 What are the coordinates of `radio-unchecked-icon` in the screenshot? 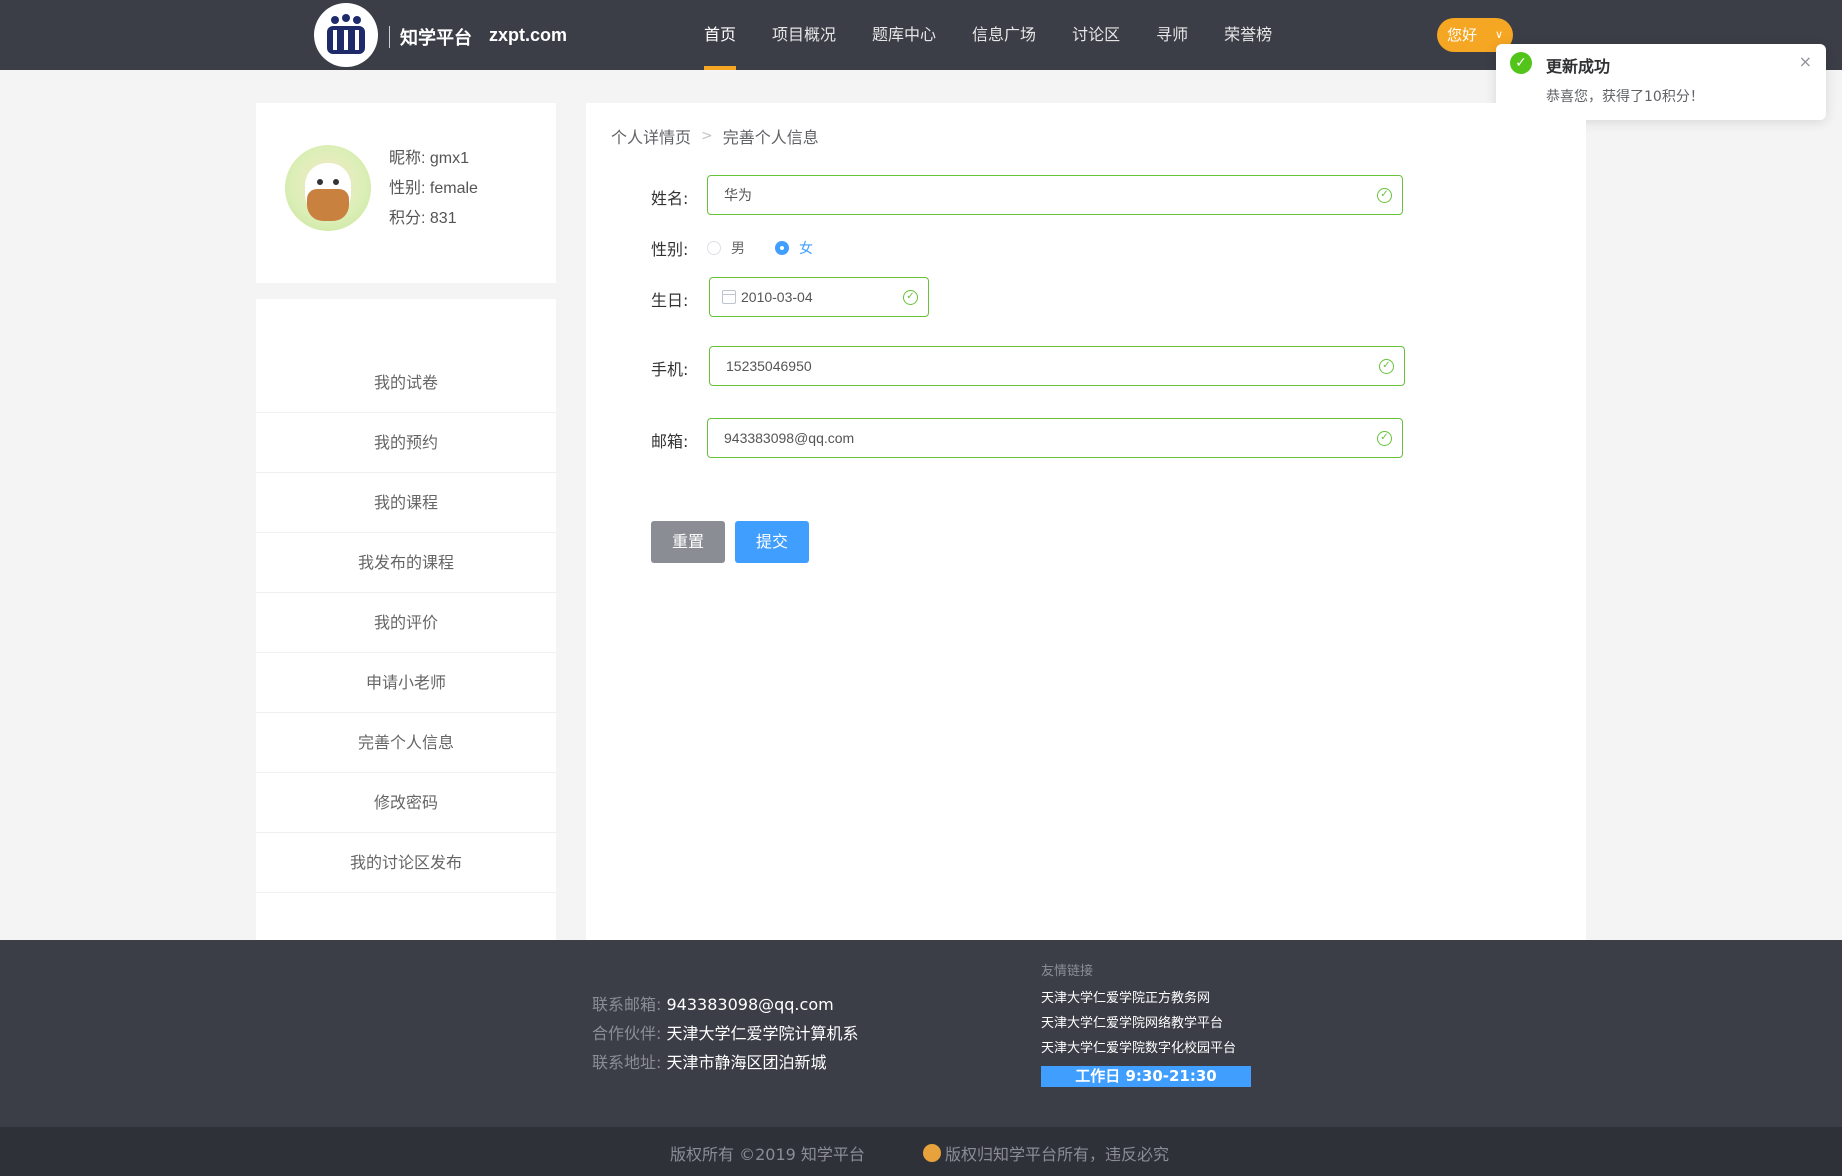 It's located at (714, 248).